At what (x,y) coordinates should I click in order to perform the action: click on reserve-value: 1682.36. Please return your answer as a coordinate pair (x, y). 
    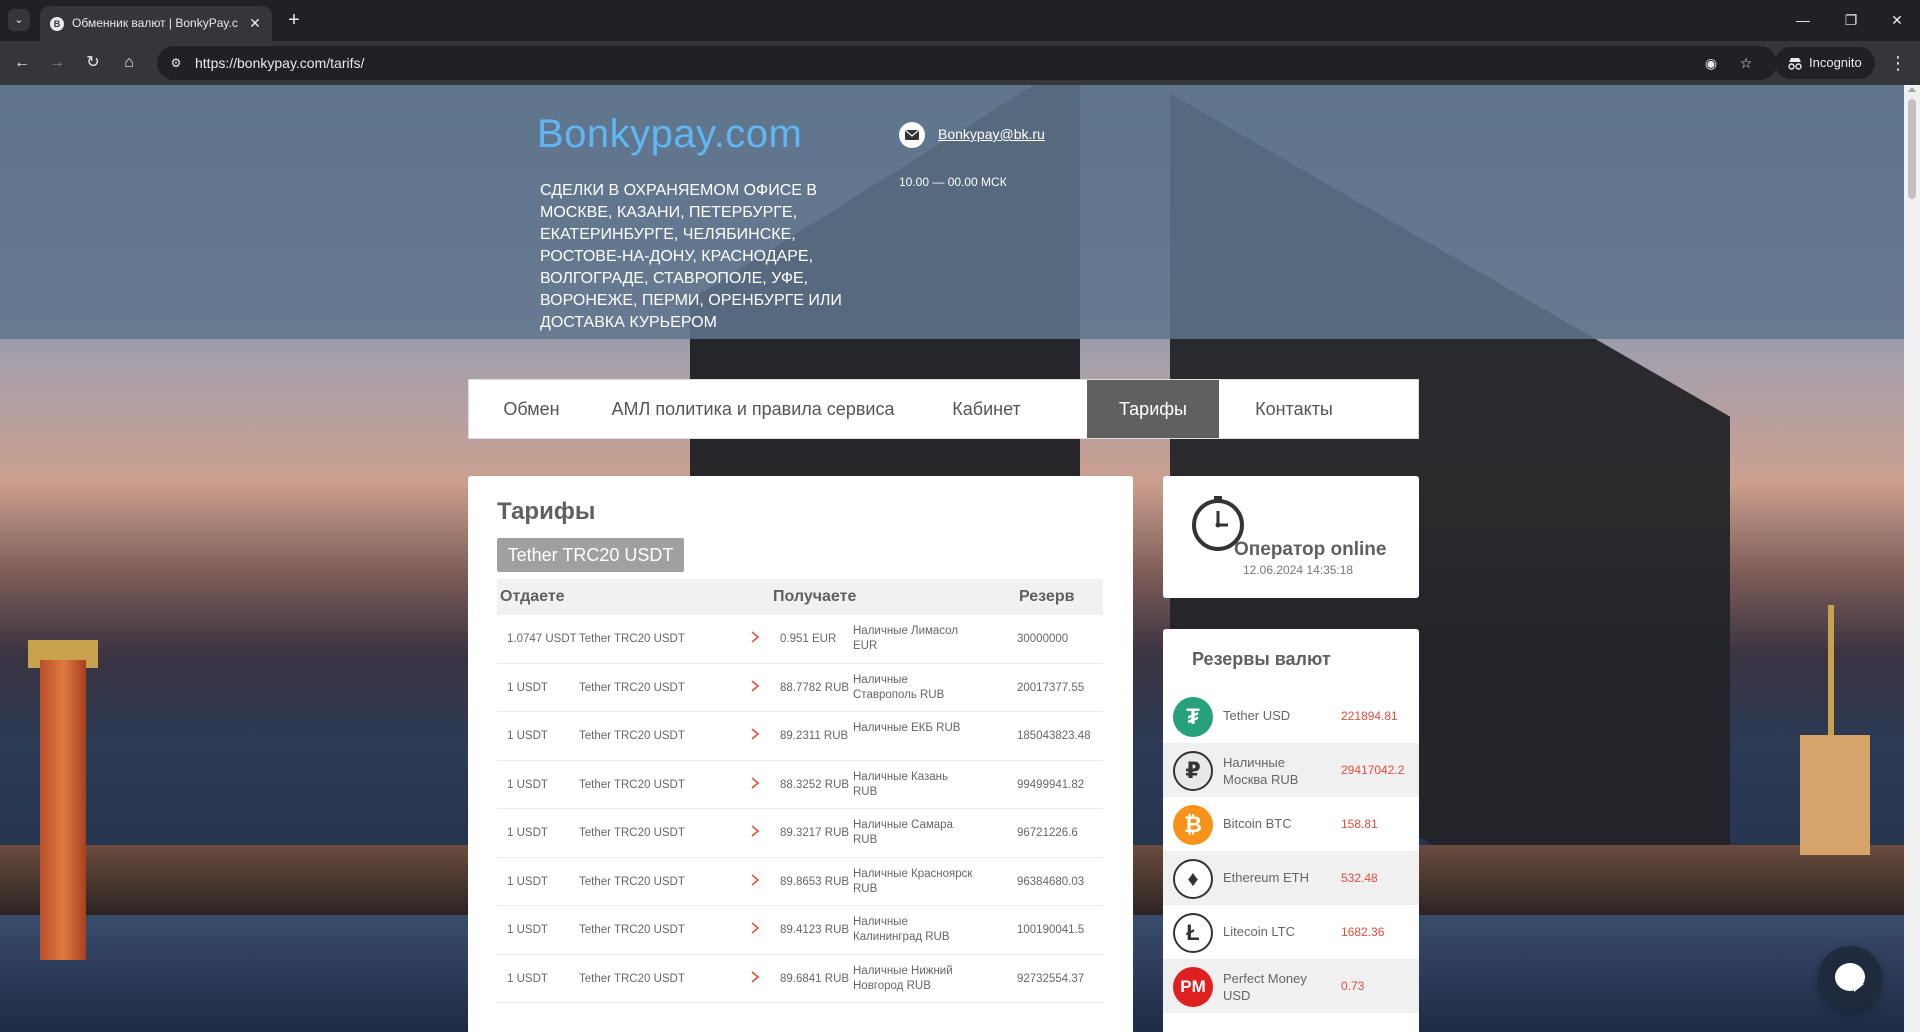
    Looking at the image, I should click on (1363, 932).